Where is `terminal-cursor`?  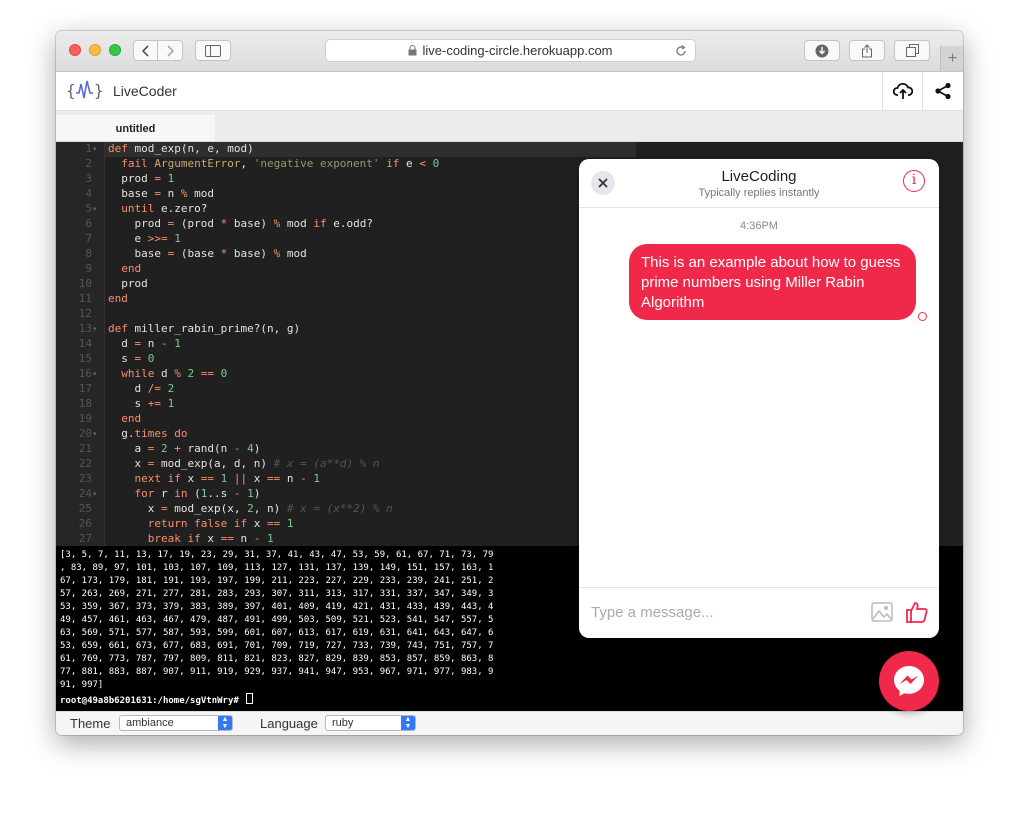
terminal-cursor is located at coordinates (250, 698).